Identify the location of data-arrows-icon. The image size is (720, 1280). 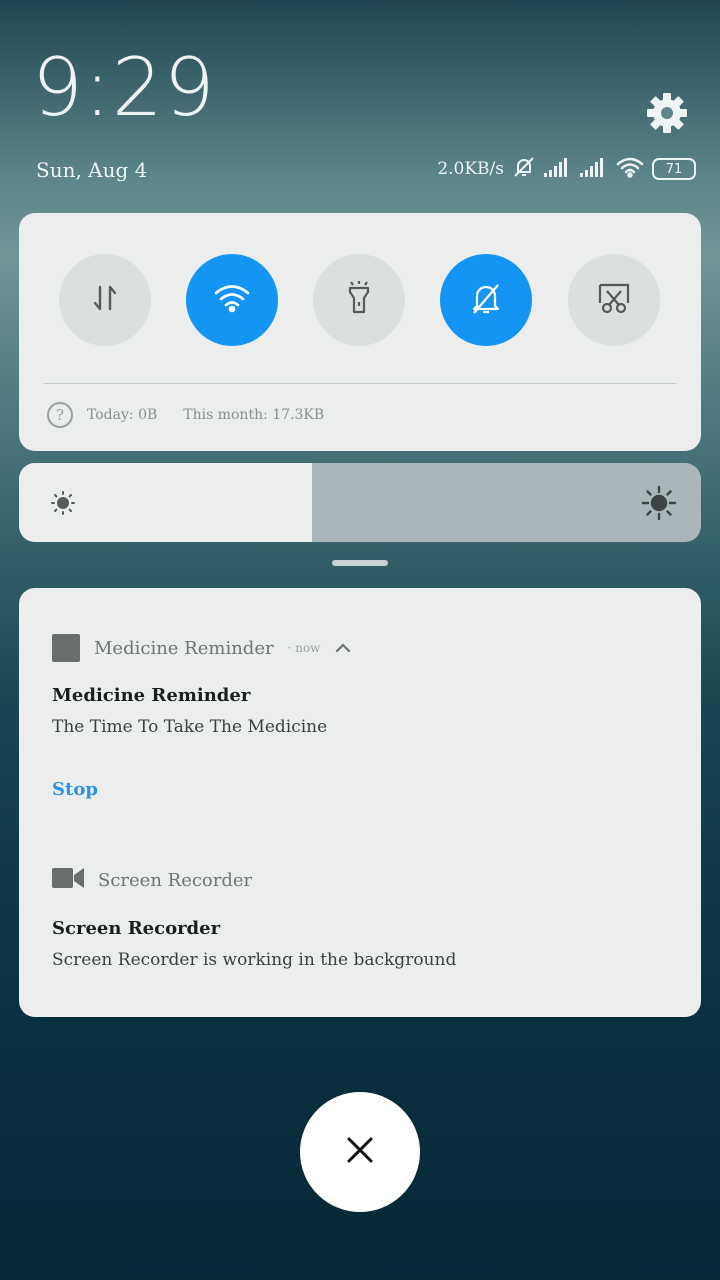
(105, 300).